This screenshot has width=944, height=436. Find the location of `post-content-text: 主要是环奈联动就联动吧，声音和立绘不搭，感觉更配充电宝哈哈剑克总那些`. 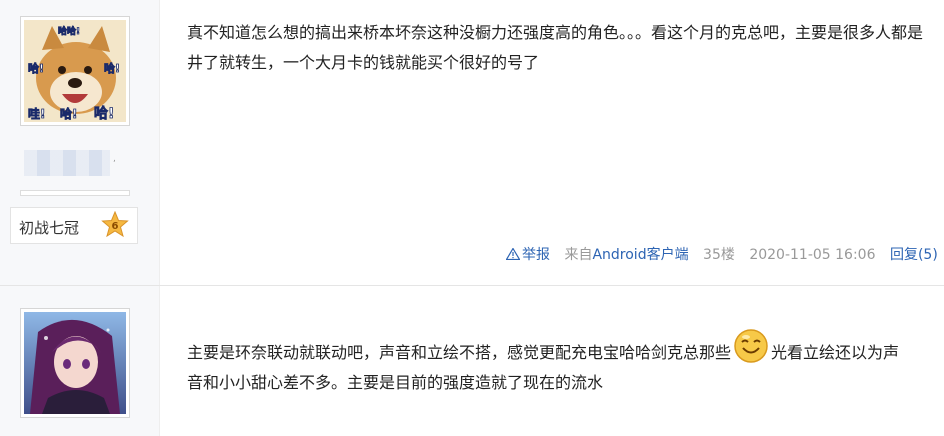

post-content-text: 主要是环奈联动就联动吧，声音和立绘不搭，感觉更配充电宝哈哈剑克总那些 is located at coordinates (459, 352).